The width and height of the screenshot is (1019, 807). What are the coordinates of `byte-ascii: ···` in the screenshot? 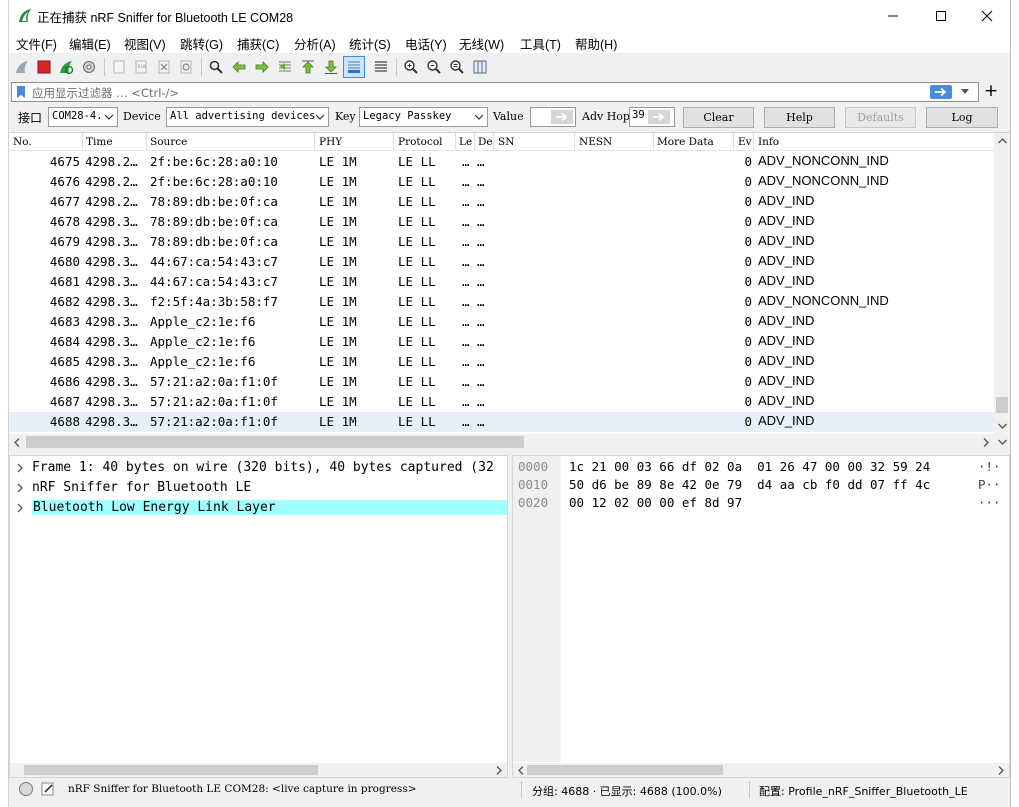 It's located at (989, 502).